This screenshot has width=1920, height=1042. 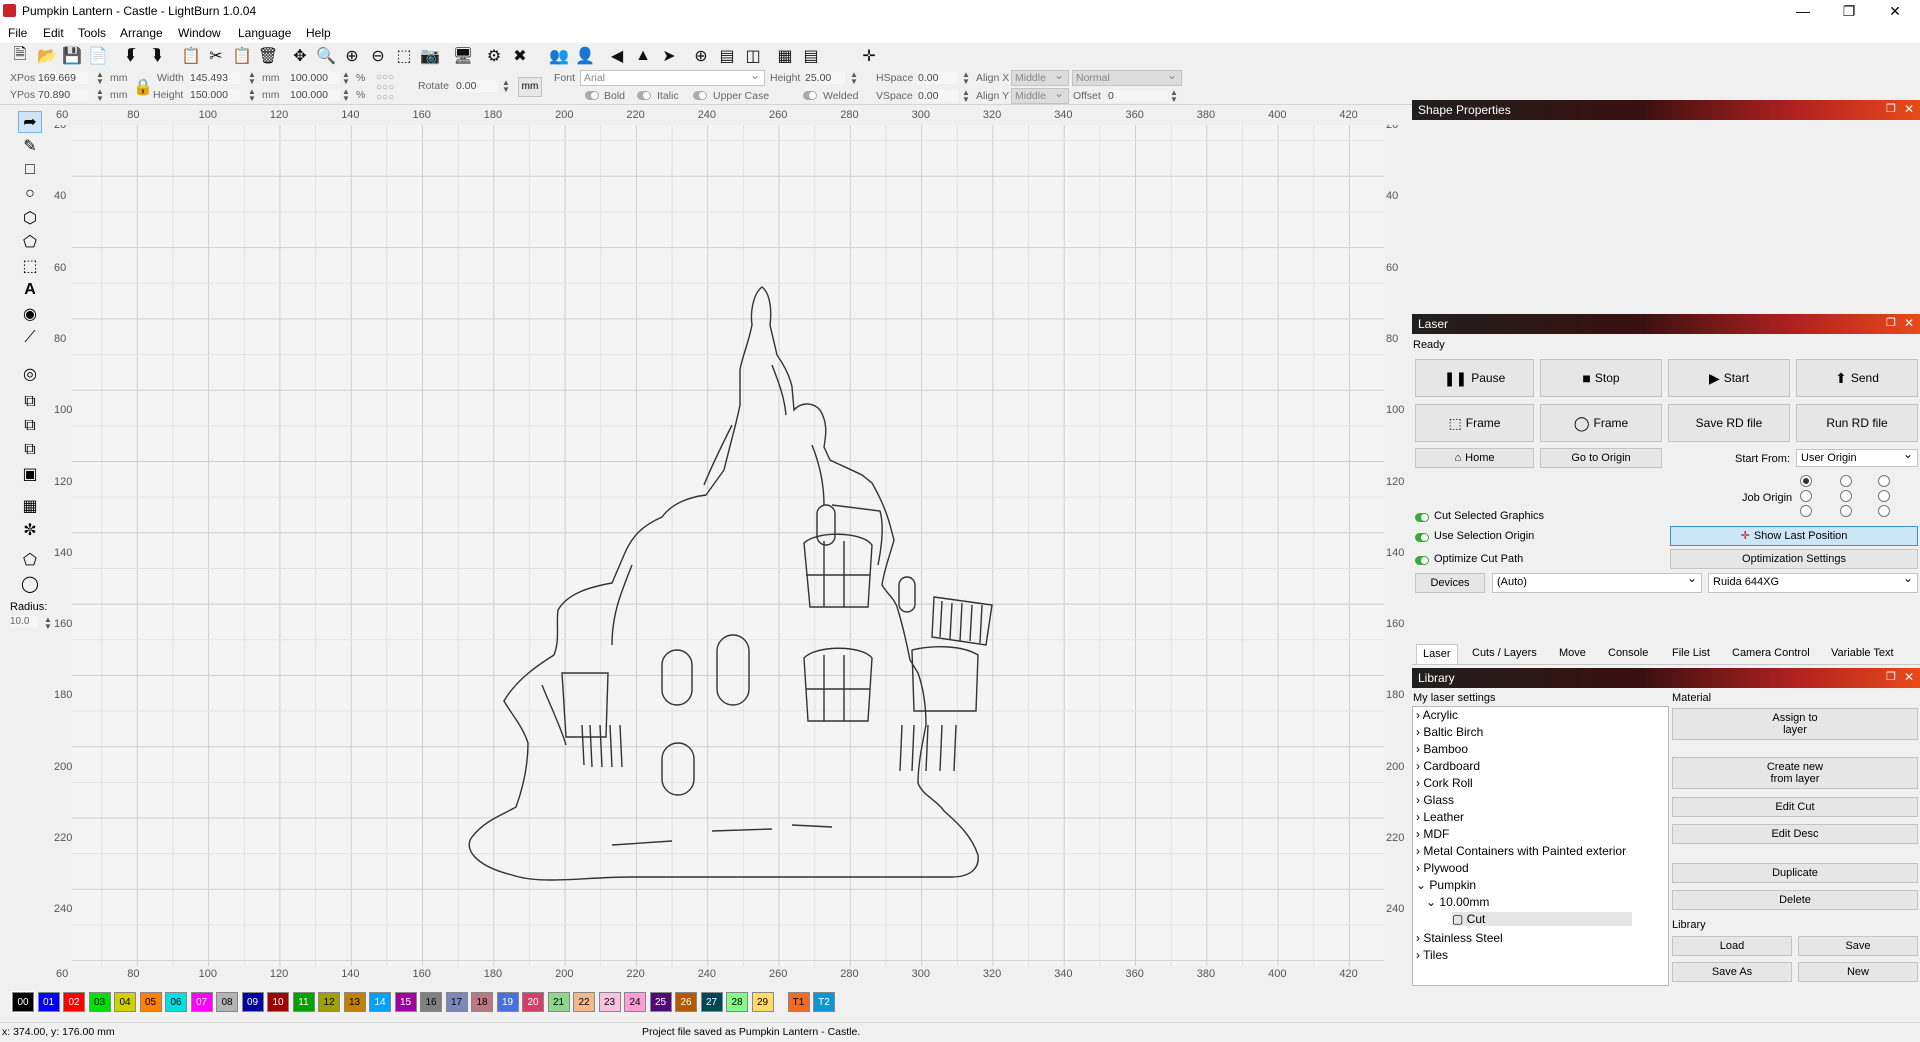 What do you see at coordinates (30, 426) in the screenshot?
I see `boolean-union-icon: ⧉` at bounding box center [30, 426].